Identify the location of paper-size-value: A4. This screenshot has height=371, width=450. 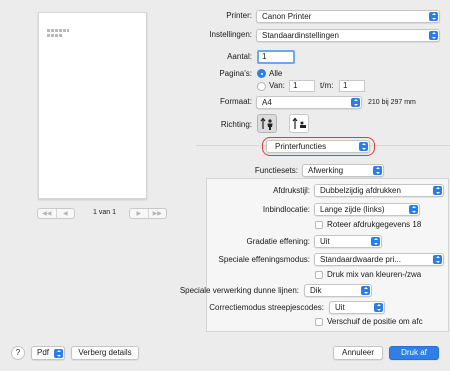
(267, 102).